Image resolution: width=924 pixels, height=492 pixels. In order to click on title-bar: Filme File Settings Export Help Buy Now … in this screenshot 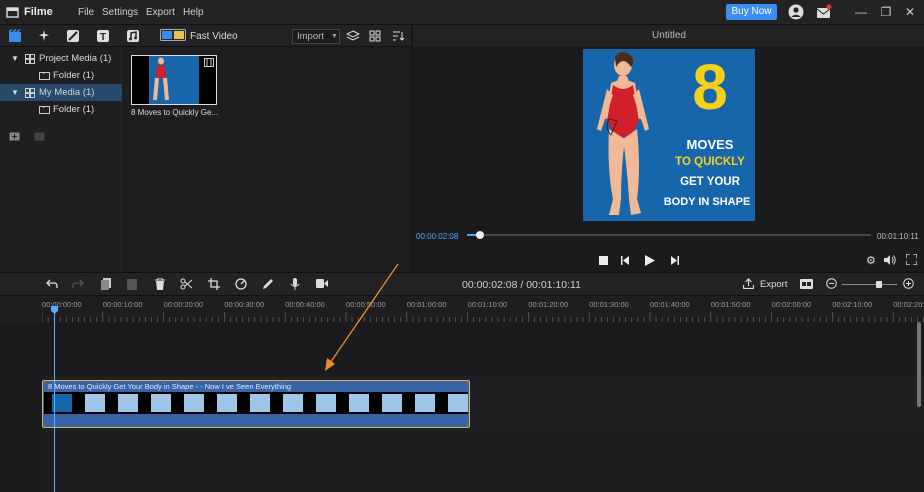, I will do `click(462, 12)`.